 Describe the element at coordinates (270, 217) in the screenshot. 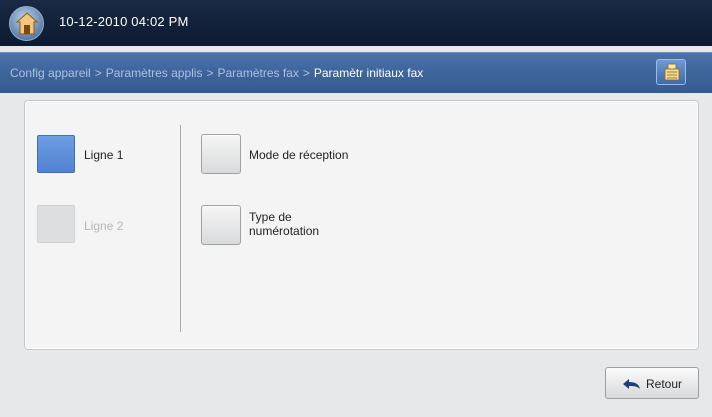

I see `dialing-type-label-line1: Type de` at that location.